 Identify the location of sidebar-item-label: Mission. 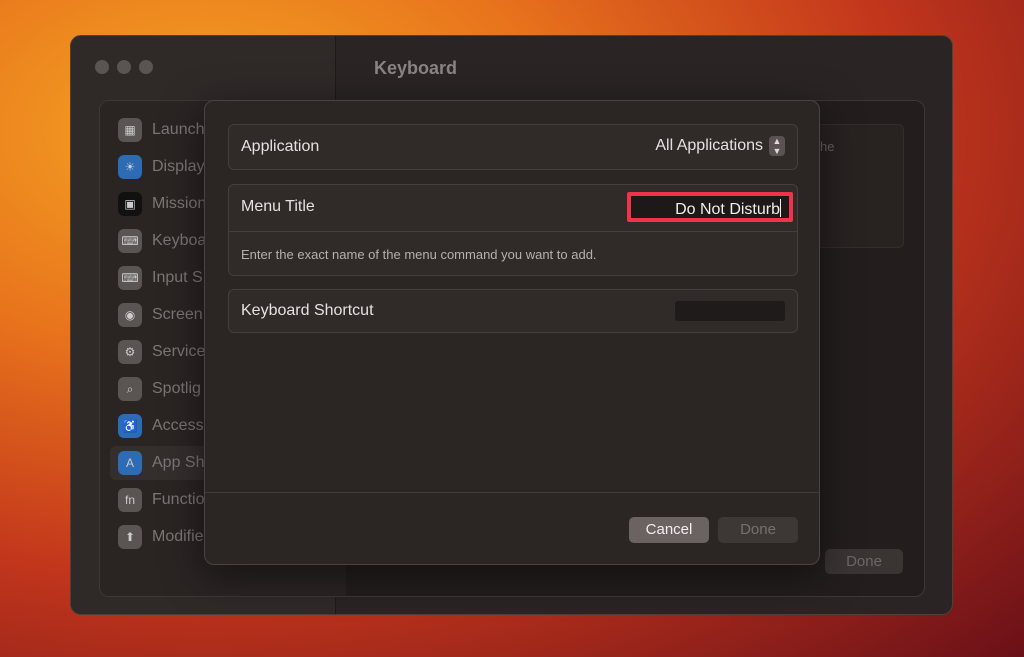
(179, 203).